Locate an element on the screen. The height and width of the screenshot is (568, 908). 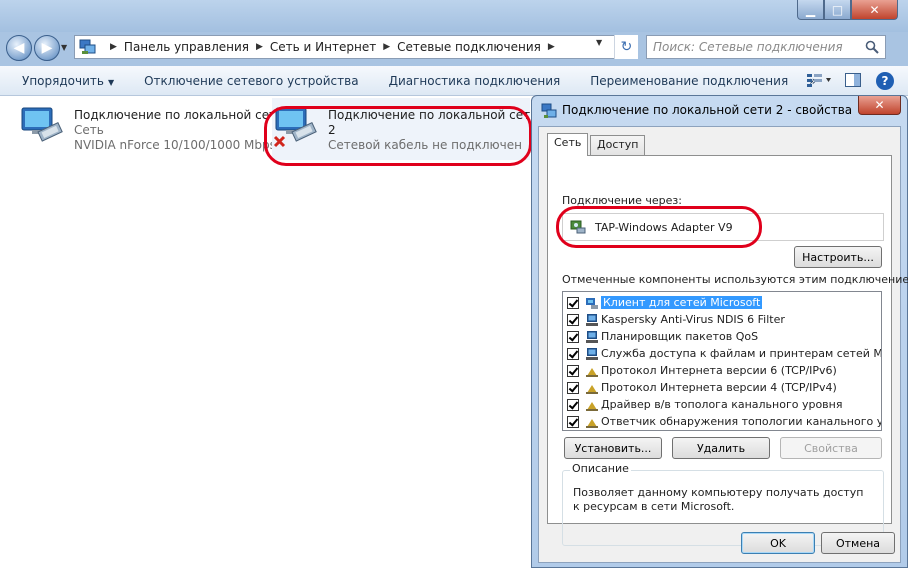
change-view-button is located at coordinates (819, 81).